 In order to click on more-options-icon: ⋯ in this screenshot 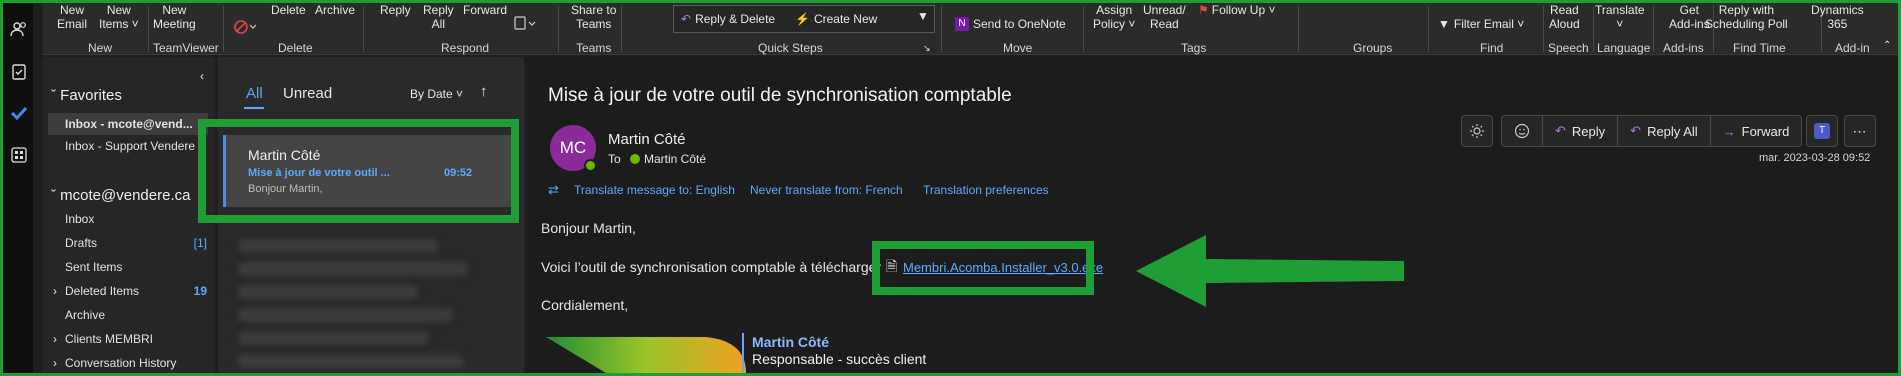, I will do `click(1860, 131)`.